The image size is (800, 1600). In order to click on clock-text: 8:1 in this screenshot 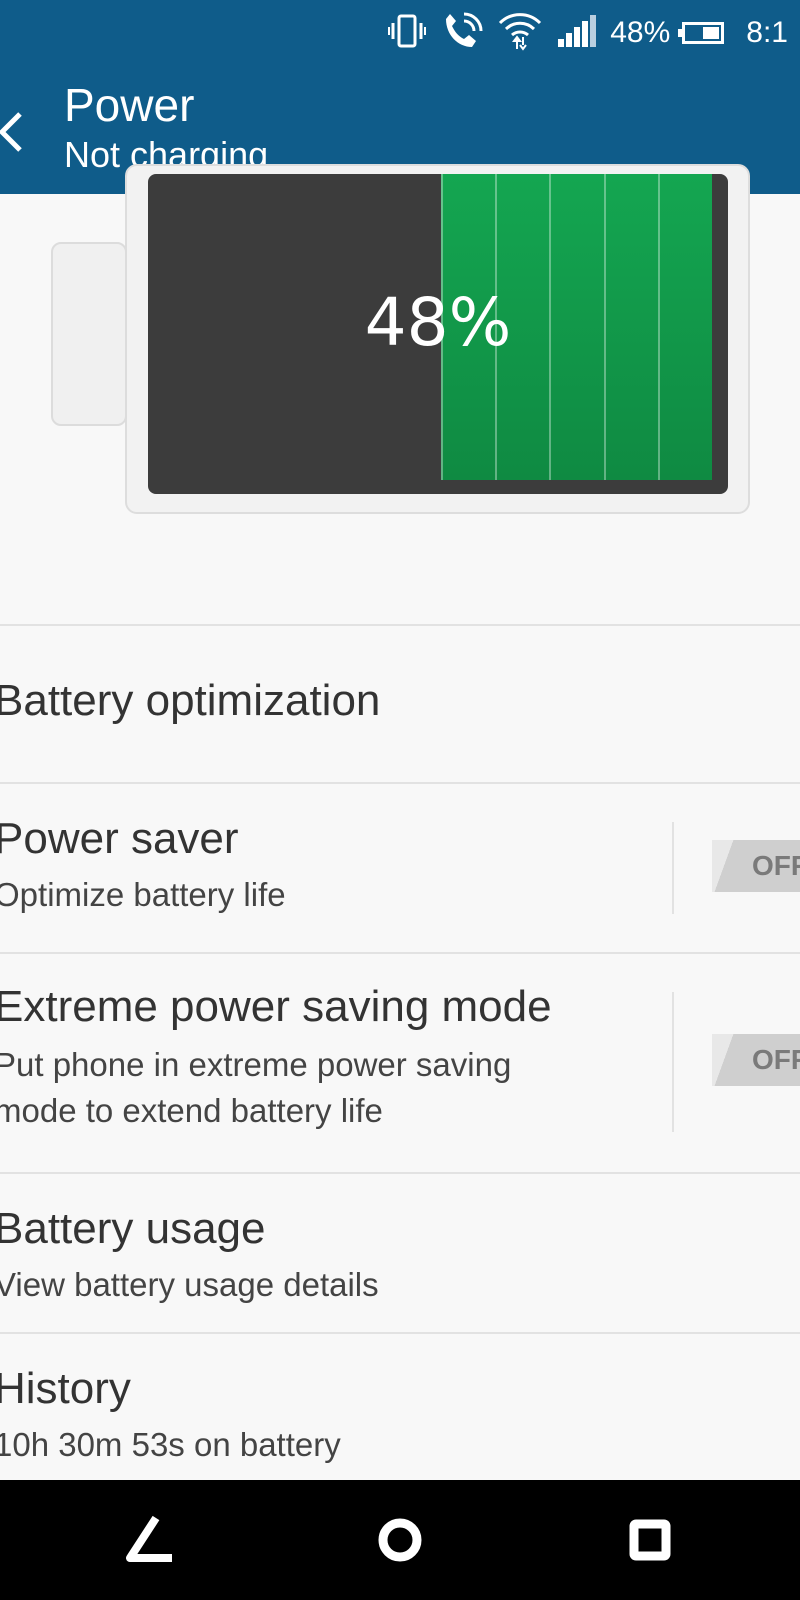, I will do `click(767, 32)`.